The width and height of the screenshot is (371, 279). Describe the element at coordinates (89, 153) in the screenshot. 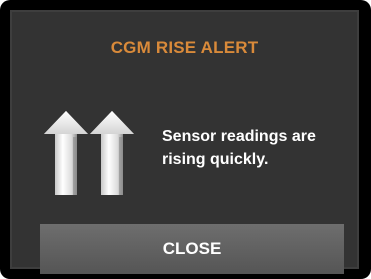

I see `double-up-arrow-icon` at that location.